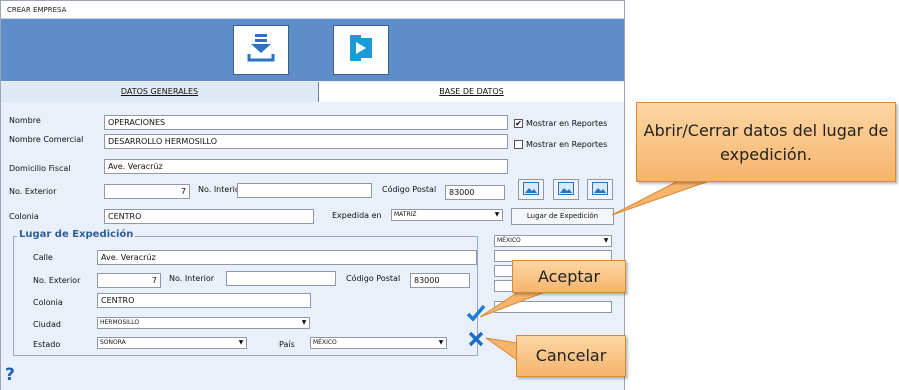  I want to click on callout-cancelar: Cancelar, so click(571, 356).